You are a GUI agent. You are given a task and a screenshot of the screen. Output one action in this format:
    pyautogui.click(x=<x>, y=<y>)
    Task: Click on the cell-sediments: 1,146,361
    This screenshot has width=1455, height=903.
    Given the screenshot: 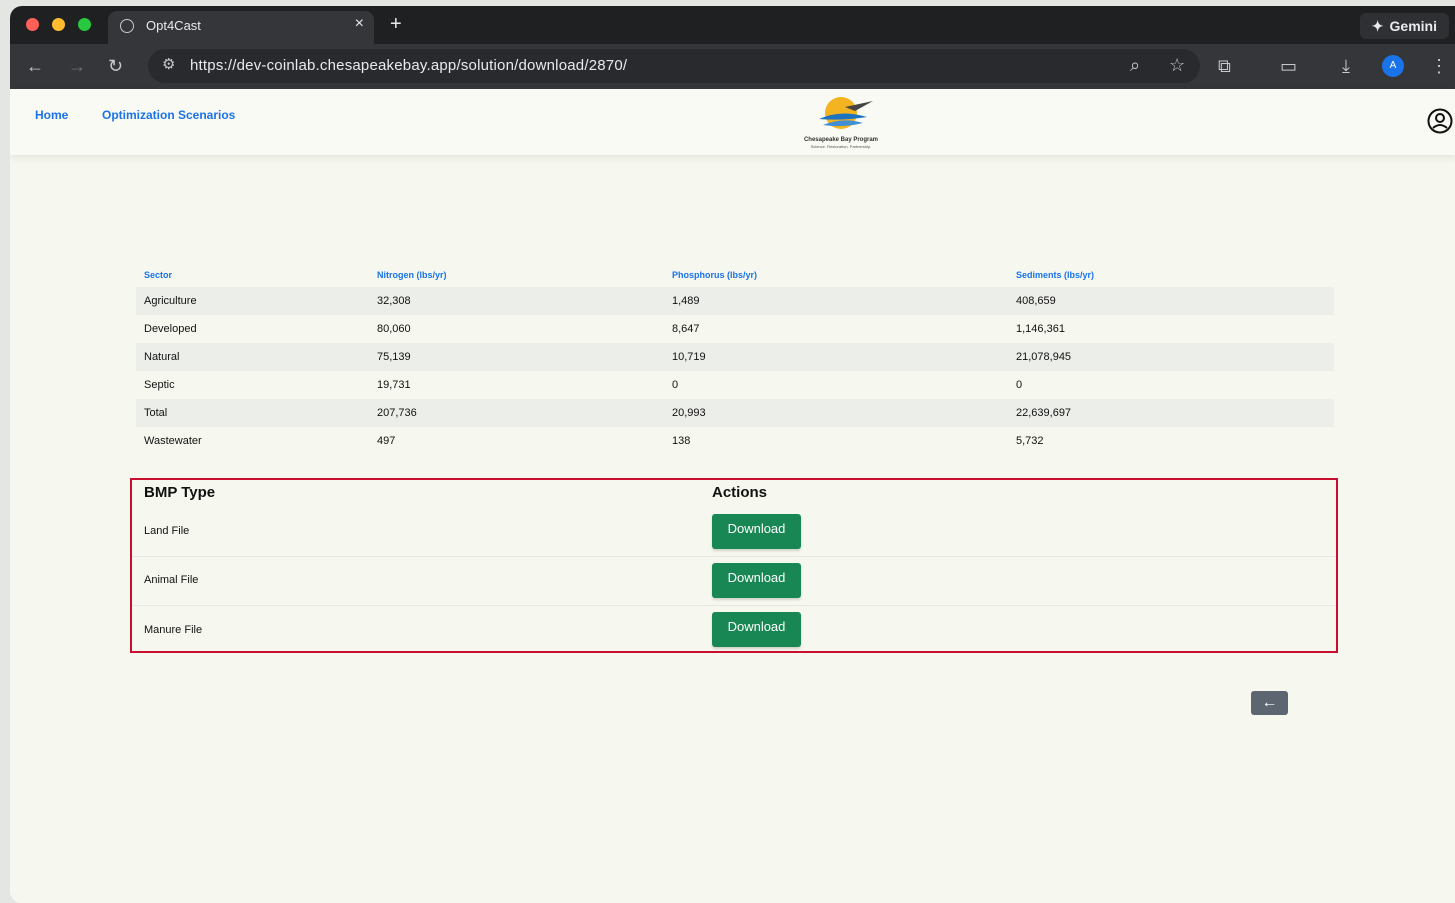 What is the action you would take?
    pyautogui.click(x=1040, y=329)
    